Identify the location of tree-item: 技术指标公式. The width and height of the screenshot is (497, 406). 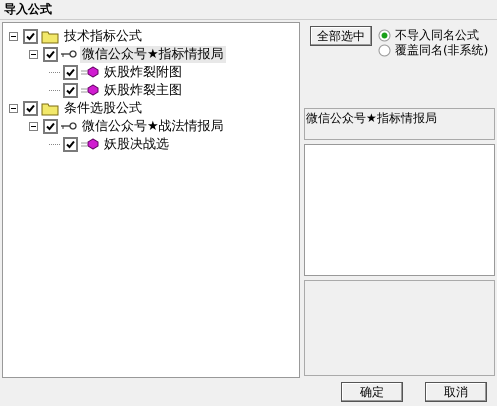
(103, 36).